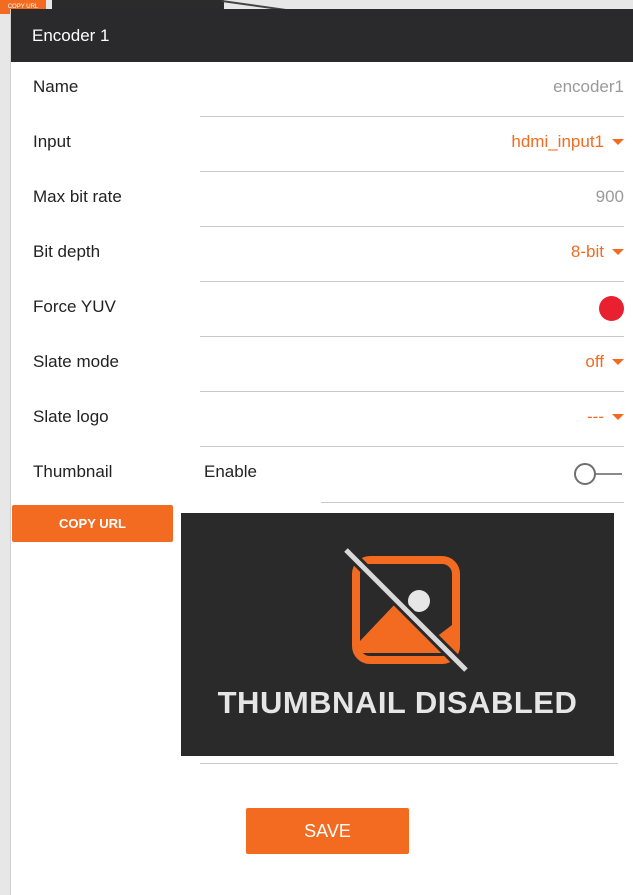 The height and width of the screenshot is (895, 633). Describe the element at coordinates (588, 87) in the screenshot. I see `name-value: encoder1` at that location.